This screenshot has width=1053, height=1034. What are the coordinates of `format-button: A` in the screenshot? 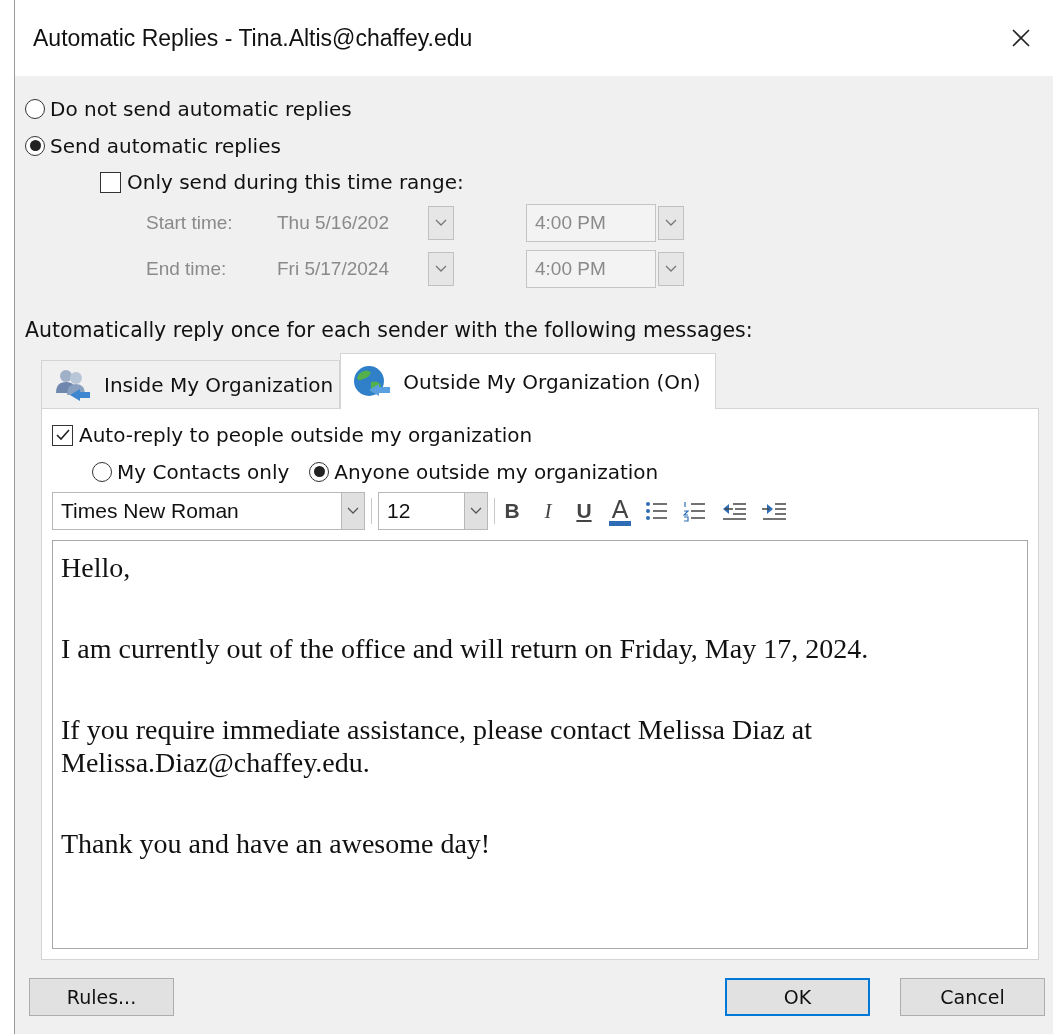 It's located at (620, 511).